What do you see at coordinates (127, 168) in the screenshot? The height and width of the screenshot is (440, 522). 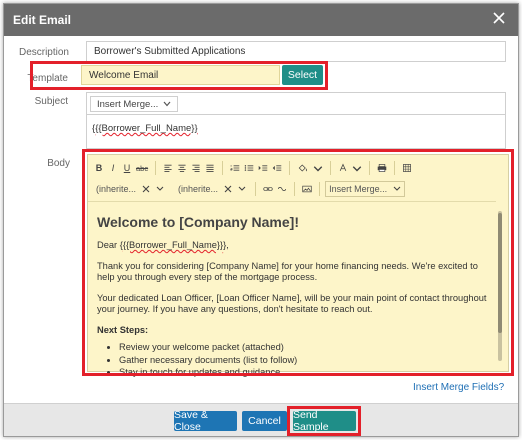 I see `underline-button: U` at bounding box center [127, 168].